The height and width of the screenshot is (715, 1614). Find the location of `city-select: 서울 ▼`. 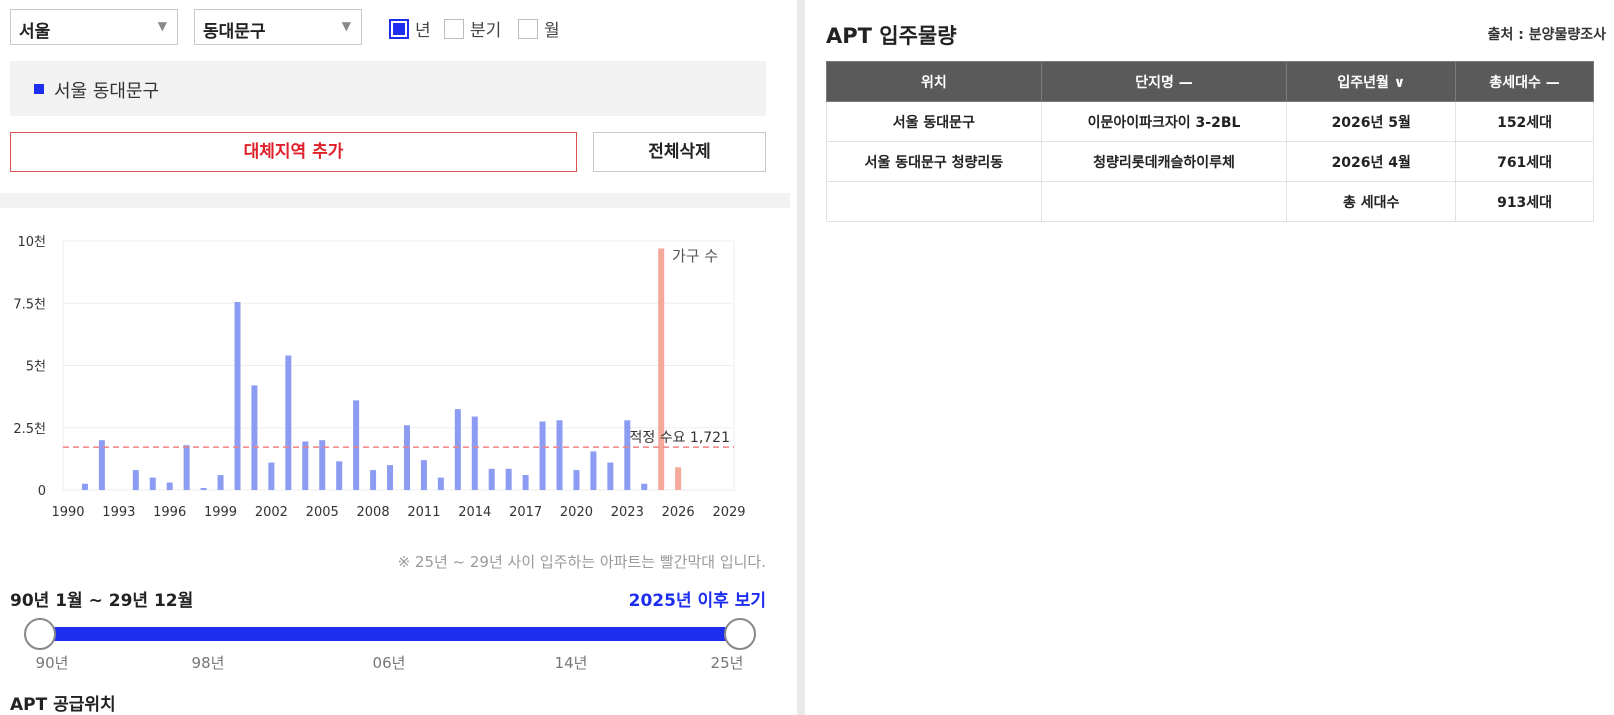

city-select: 서울 ▼ is located at coordinates (94, 27).